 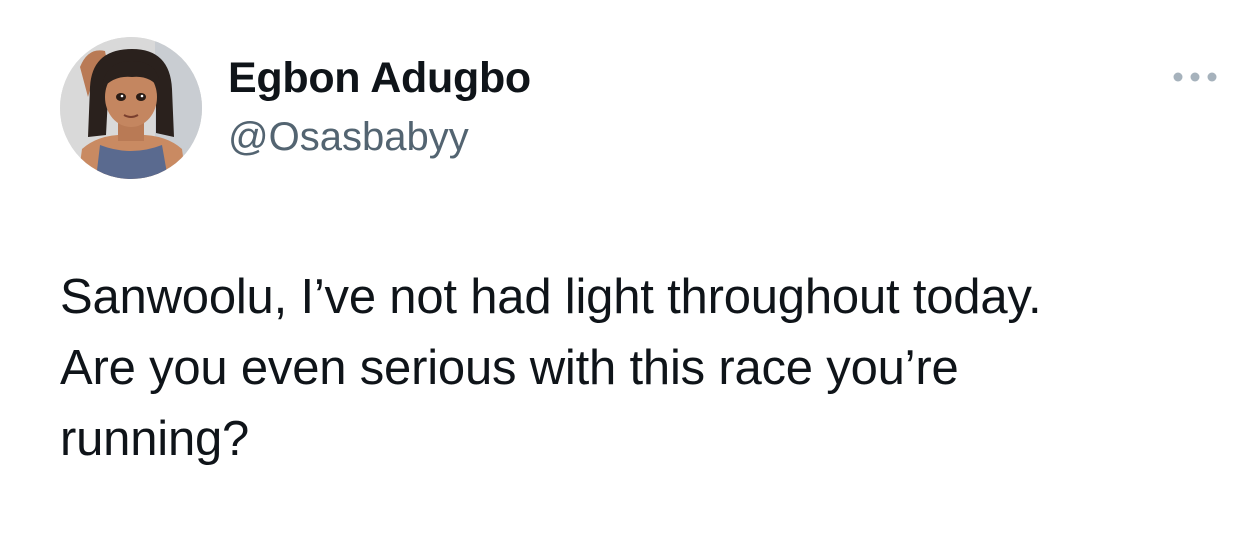 I want to click on more-icon, so click(x=1195, y=77).